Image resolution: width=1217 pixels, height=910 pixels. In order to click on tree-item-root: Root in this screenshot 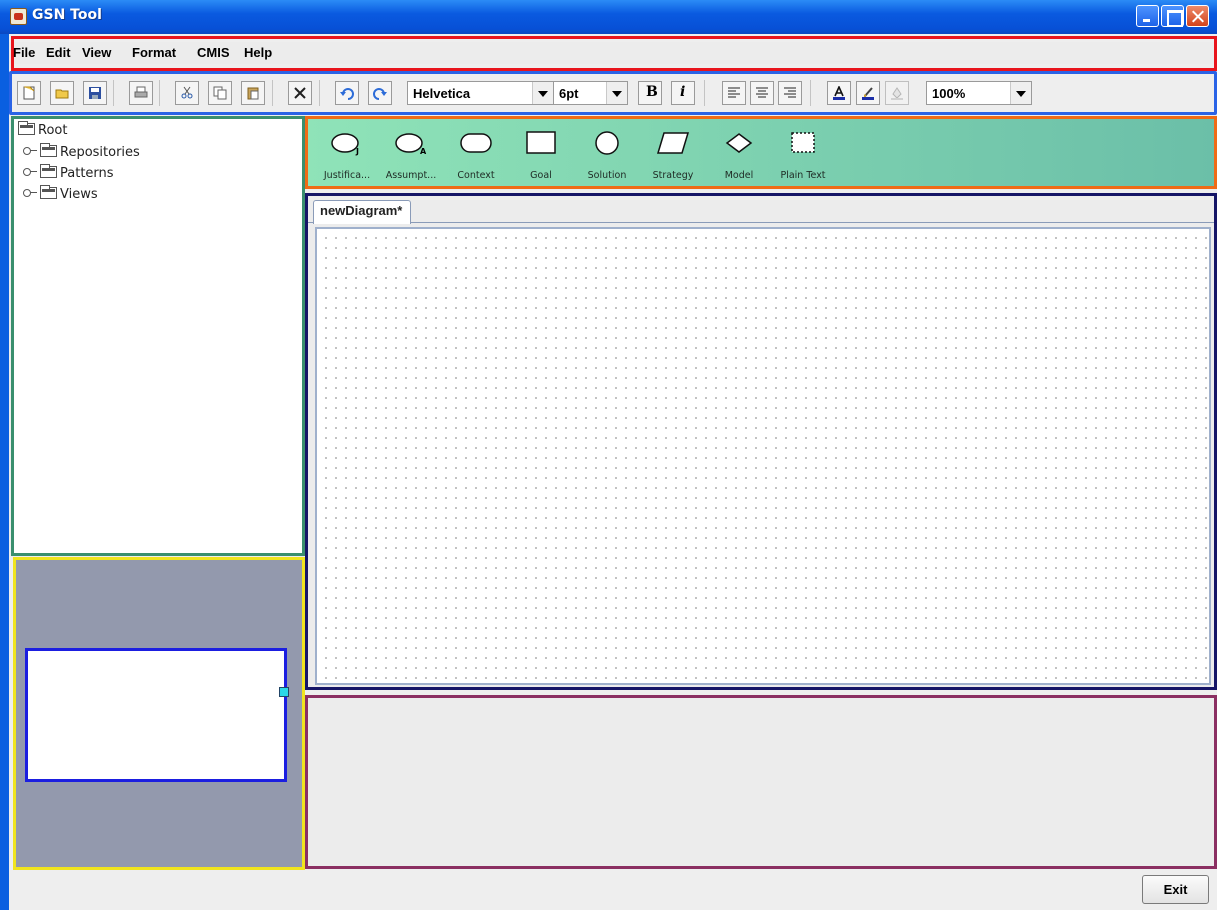, I will do `click(43, 129)`.